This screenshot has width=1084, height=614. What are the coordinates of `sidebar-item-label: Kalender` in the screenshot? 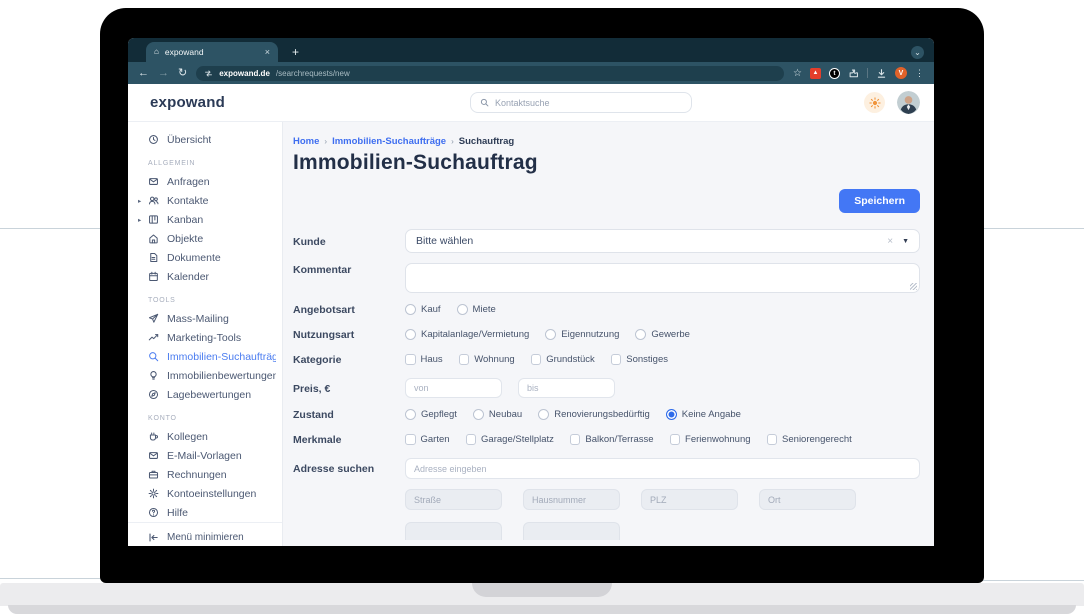 It's located at (188, 276).